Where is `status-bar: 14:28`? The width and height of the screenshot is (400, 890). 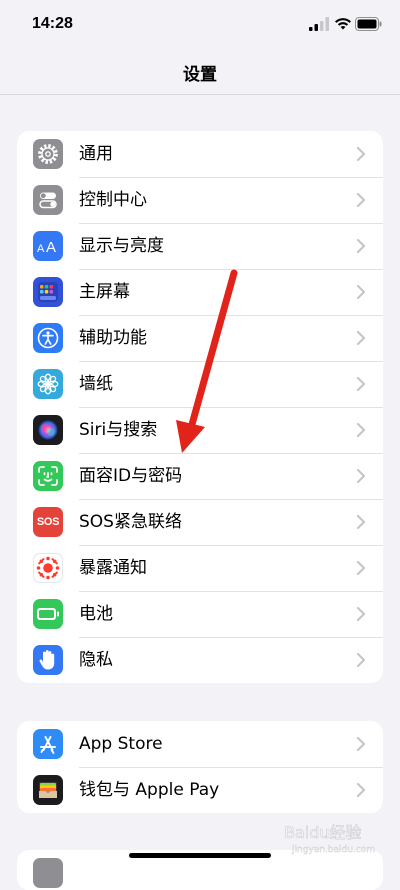 status-bar: 14:28 is located at coordinates (200, 25).